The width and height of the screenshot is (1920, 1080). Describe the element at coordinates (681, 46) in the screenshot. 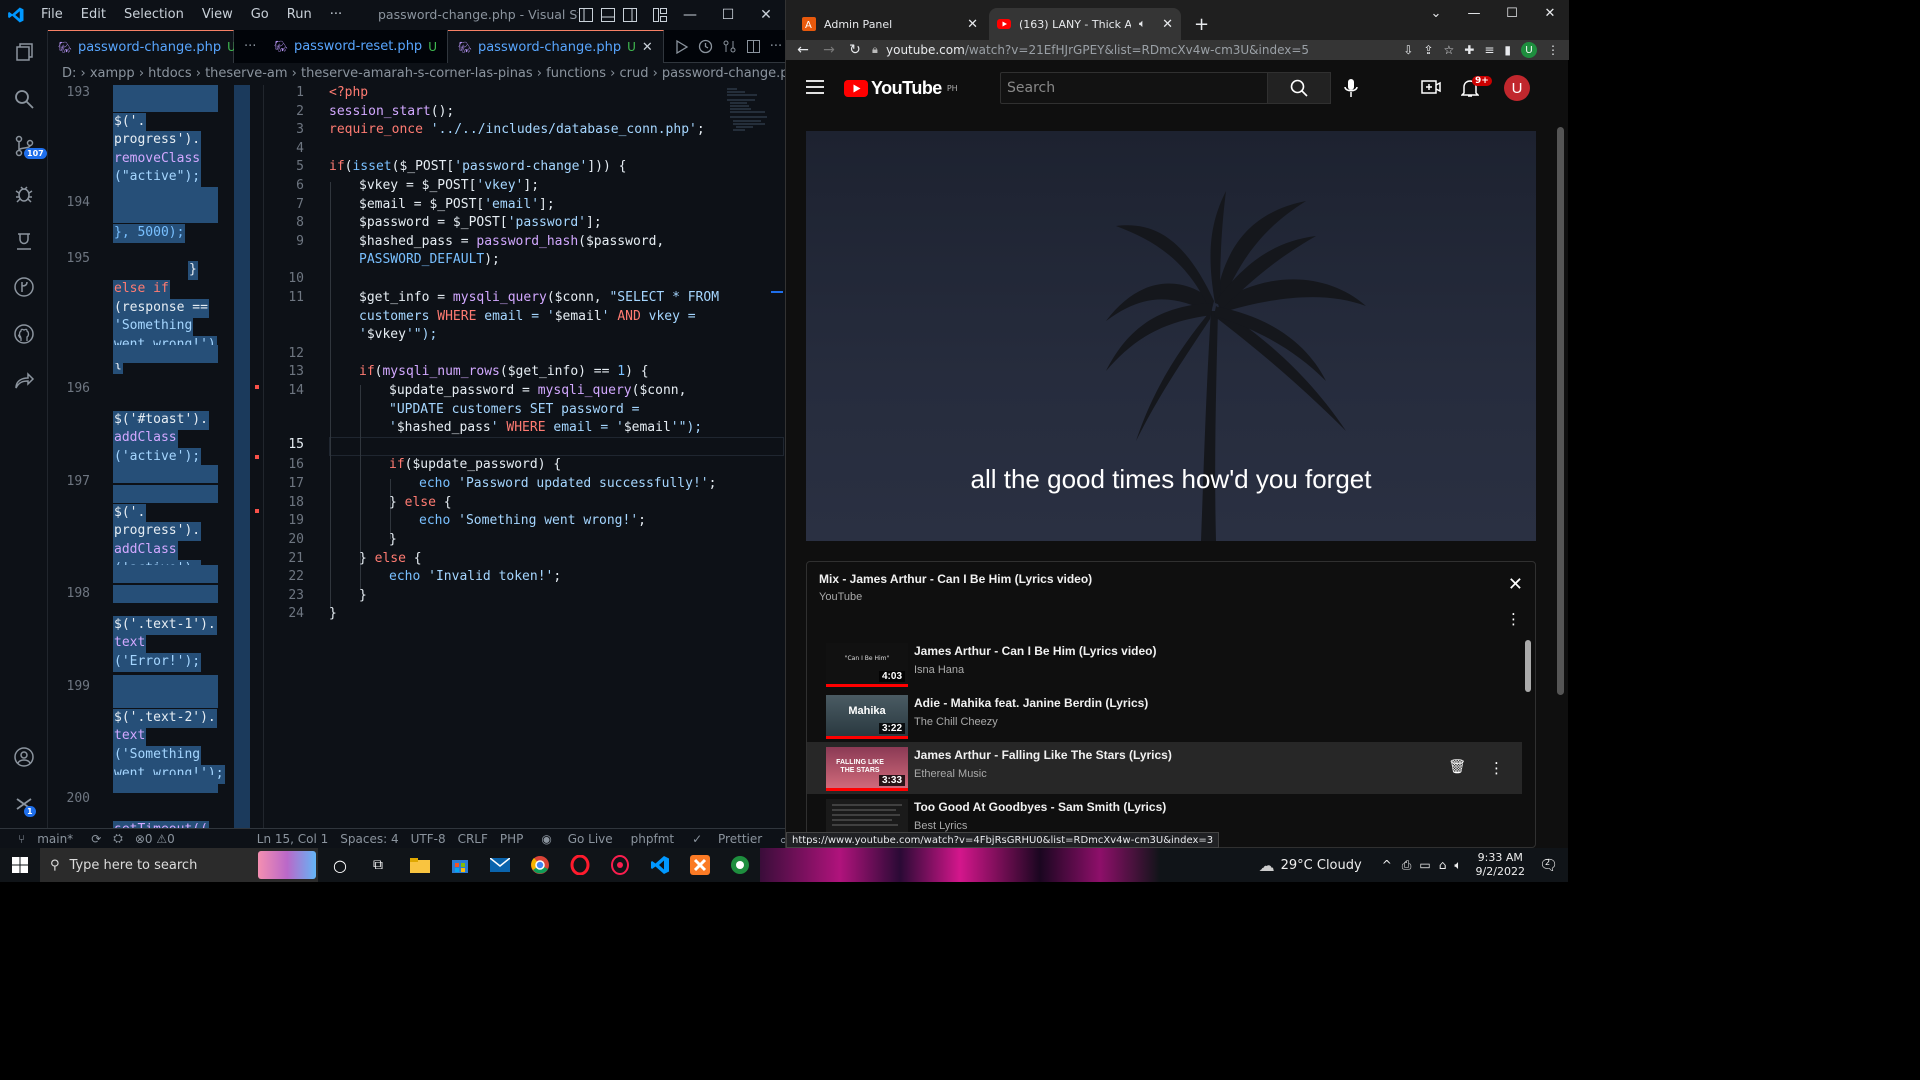

I see `run-code-icon` at that location.